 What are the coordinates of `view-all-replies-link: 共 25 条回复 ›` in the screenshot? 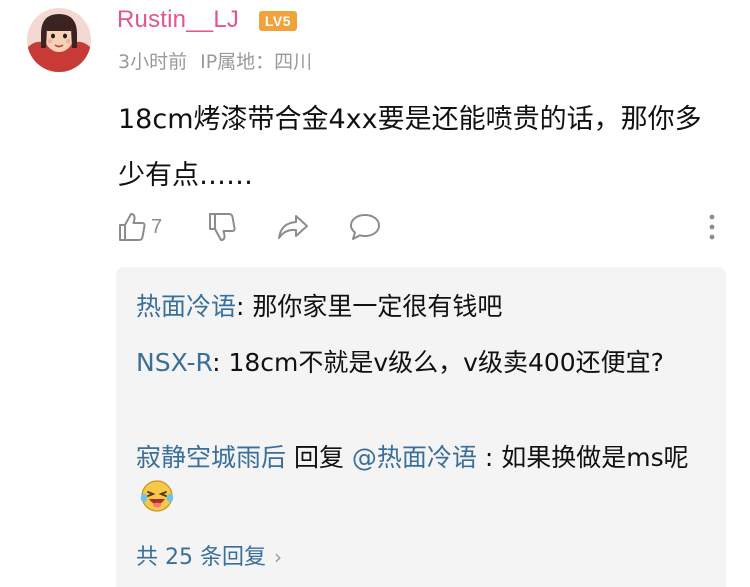 It's located at (209, 555).